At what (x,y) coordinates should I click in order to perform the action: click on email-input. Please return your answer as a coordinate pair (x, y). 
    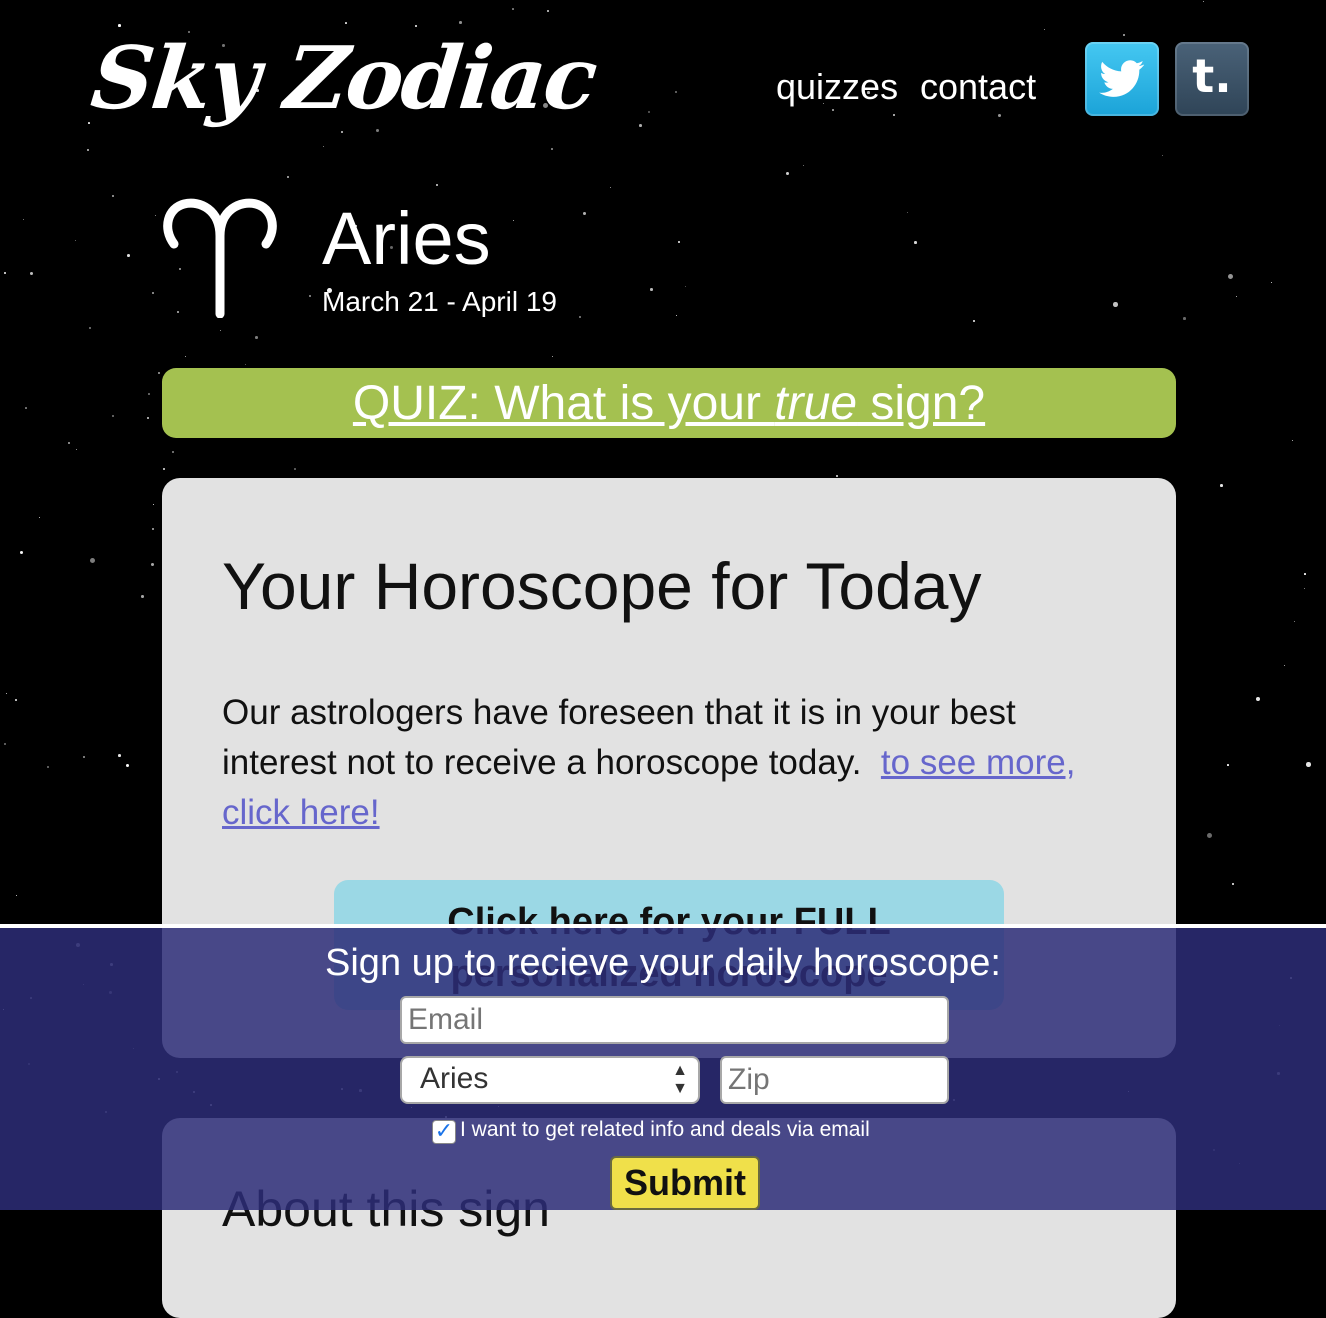
    Looking at the image, I should click on (674, 1020).